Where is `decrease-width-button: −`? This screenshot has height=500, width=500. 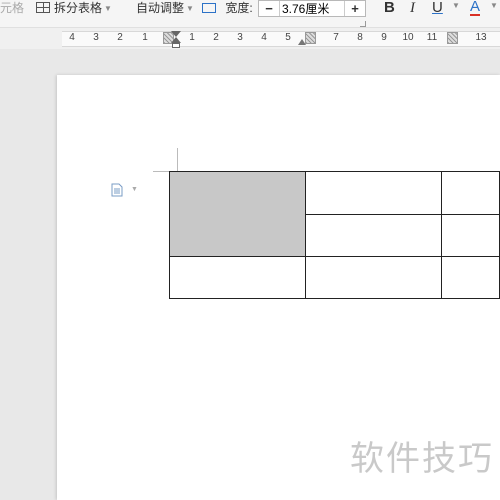
decrease-width-button: − is located at coordinates (269, 8).